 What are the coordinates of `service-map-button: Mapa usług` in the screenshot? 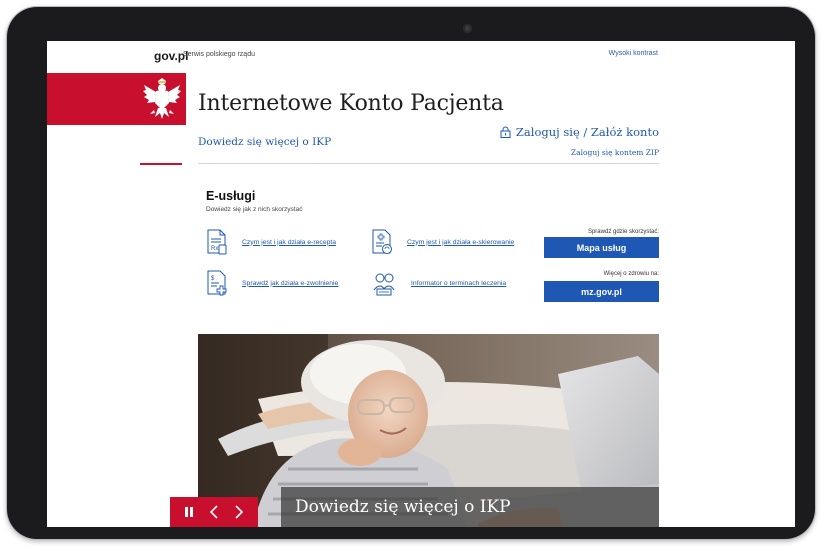 It's located at (601, 247).